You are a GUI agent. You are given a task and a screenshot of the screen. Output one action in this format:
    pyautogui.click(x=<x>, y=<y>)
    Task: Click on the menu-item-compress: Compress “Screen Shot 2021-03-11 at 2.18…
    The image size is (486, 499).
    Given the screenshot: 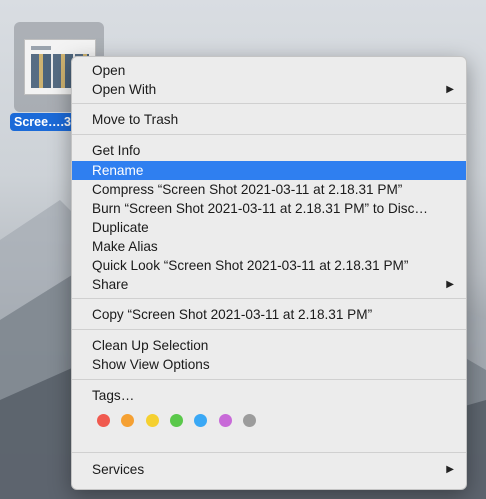 What is the action you would take?
    pyautogui.click(x=269, y=189)
    